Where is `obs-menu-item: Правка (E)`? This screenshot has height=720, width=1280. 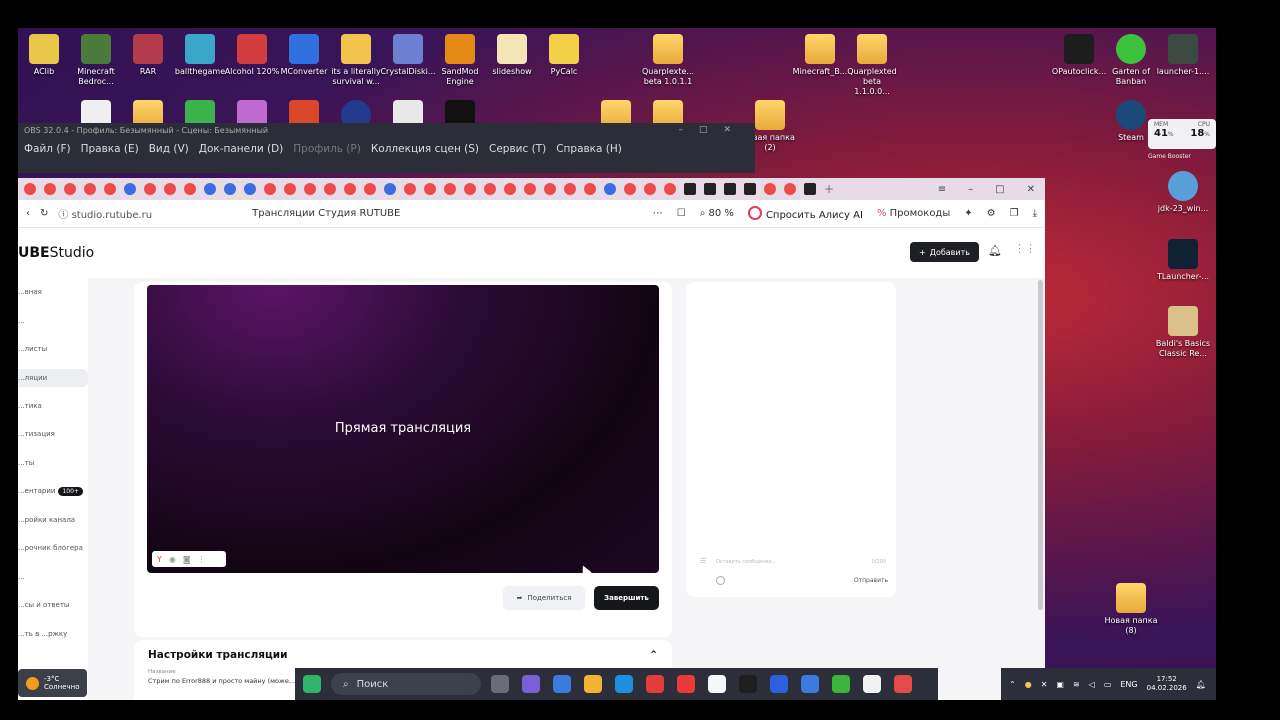
obs-menu-item: Правка (E) is located at coordinates (110, 149).